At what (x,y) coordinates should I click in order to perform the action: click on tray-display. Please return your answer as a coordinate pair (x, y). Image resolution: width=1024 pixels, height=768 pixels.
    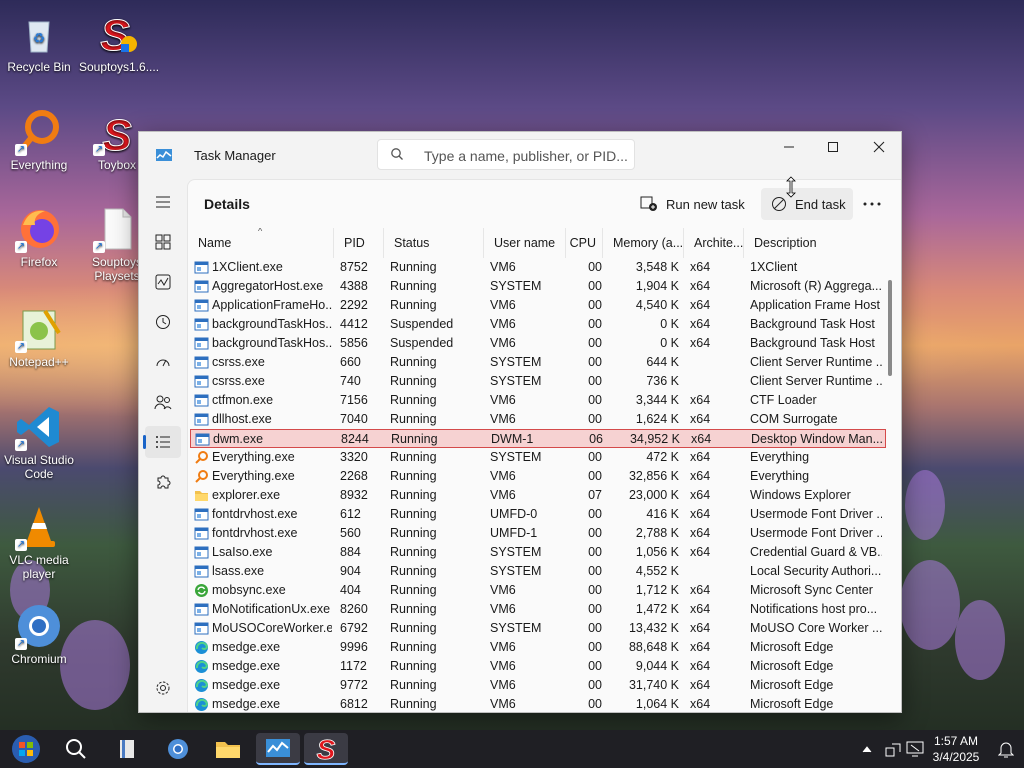
    Looking at the image, I should click on (915, 750).